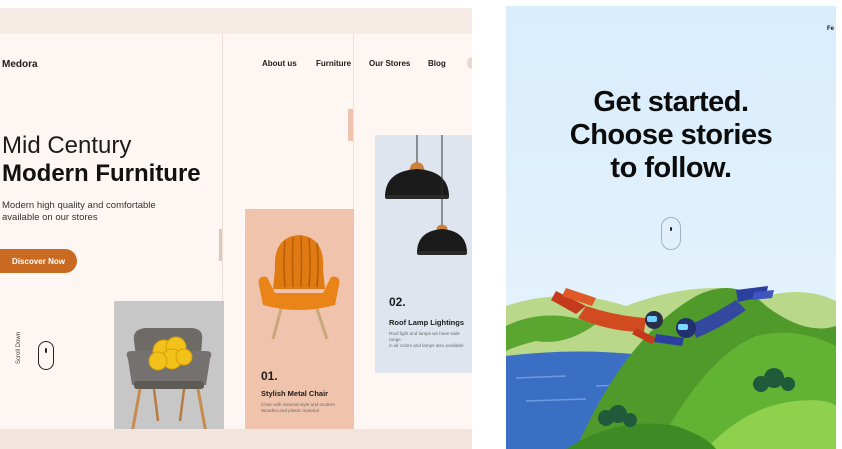  What do you see at coordinates (671, 233) in the screenshot?
I see `scroll-indicator-icon` at bounding box center [671, 233].